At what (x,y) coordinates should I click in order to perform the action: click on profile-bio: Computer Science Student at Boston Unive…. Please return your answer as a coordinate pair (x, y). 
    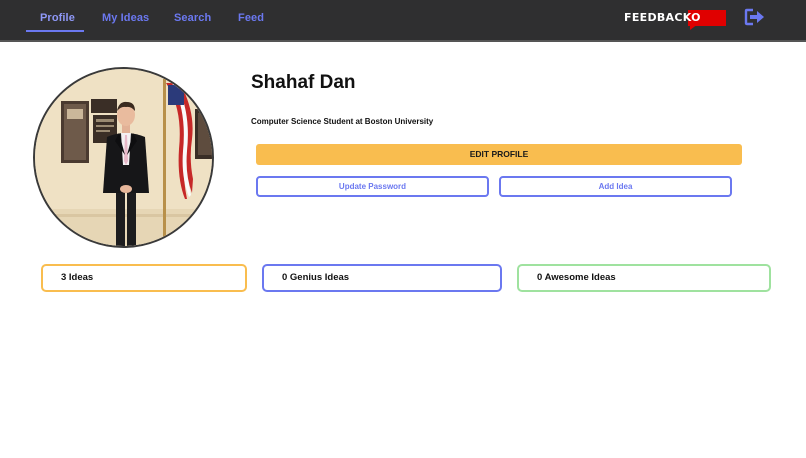
    Looking at the image, I should click on (342, 121).